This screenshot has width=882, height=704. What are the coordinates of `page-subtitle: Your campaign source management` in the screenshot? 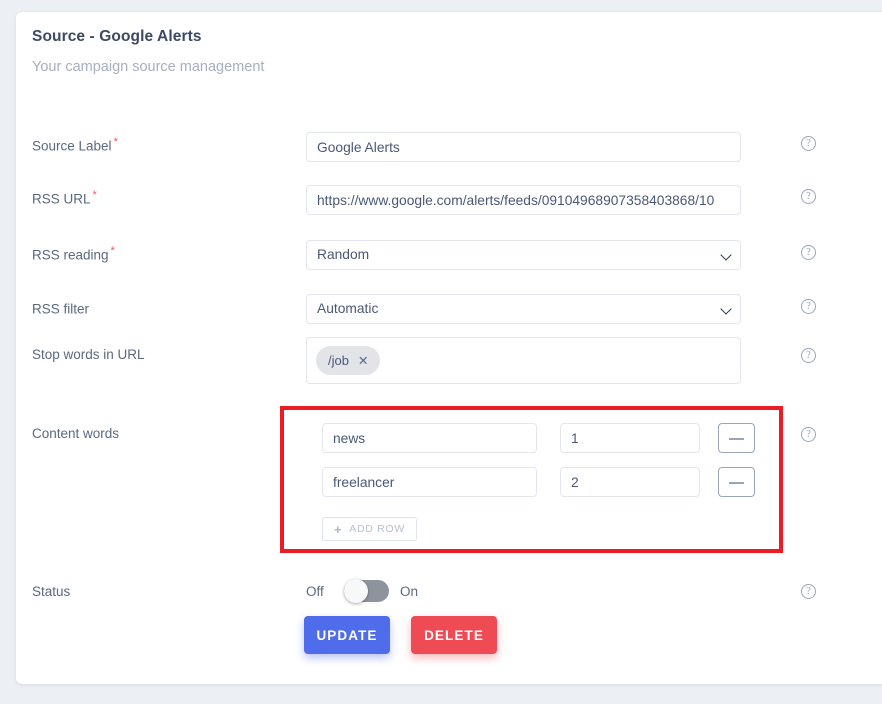 It's located at (148, 67).